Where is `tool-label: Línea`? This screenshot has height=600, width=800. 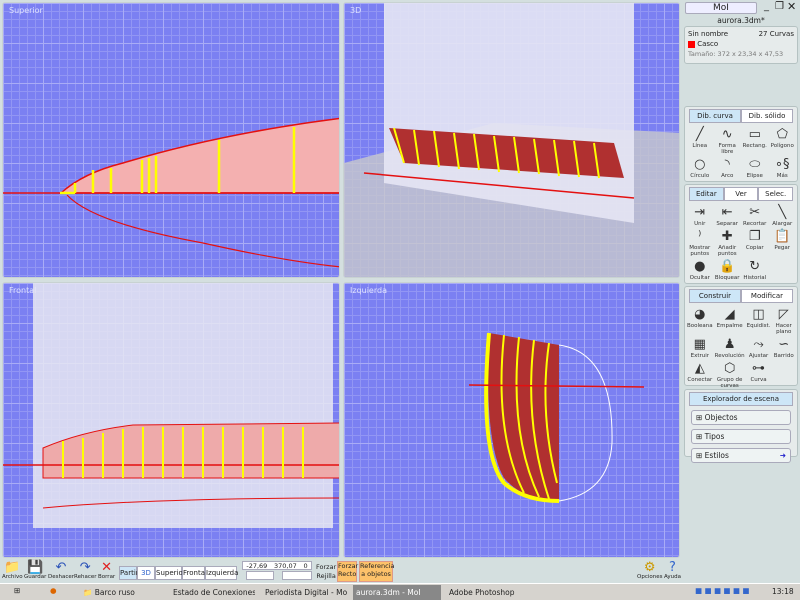
tool-label: Línea is located at coordinates (700, 146).